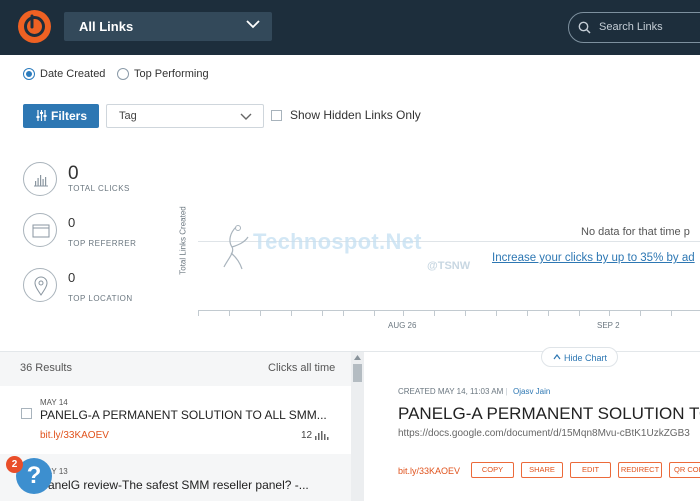 The height and width of the screenshot is (501, 700). I want to click on chevron-up-icon, so click(557, 357).